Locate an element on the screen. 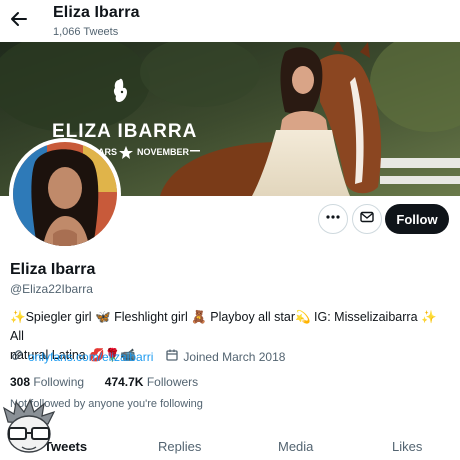  profile-tabs: Tweets Replies Media Likes is located at coordinates (230, 446).